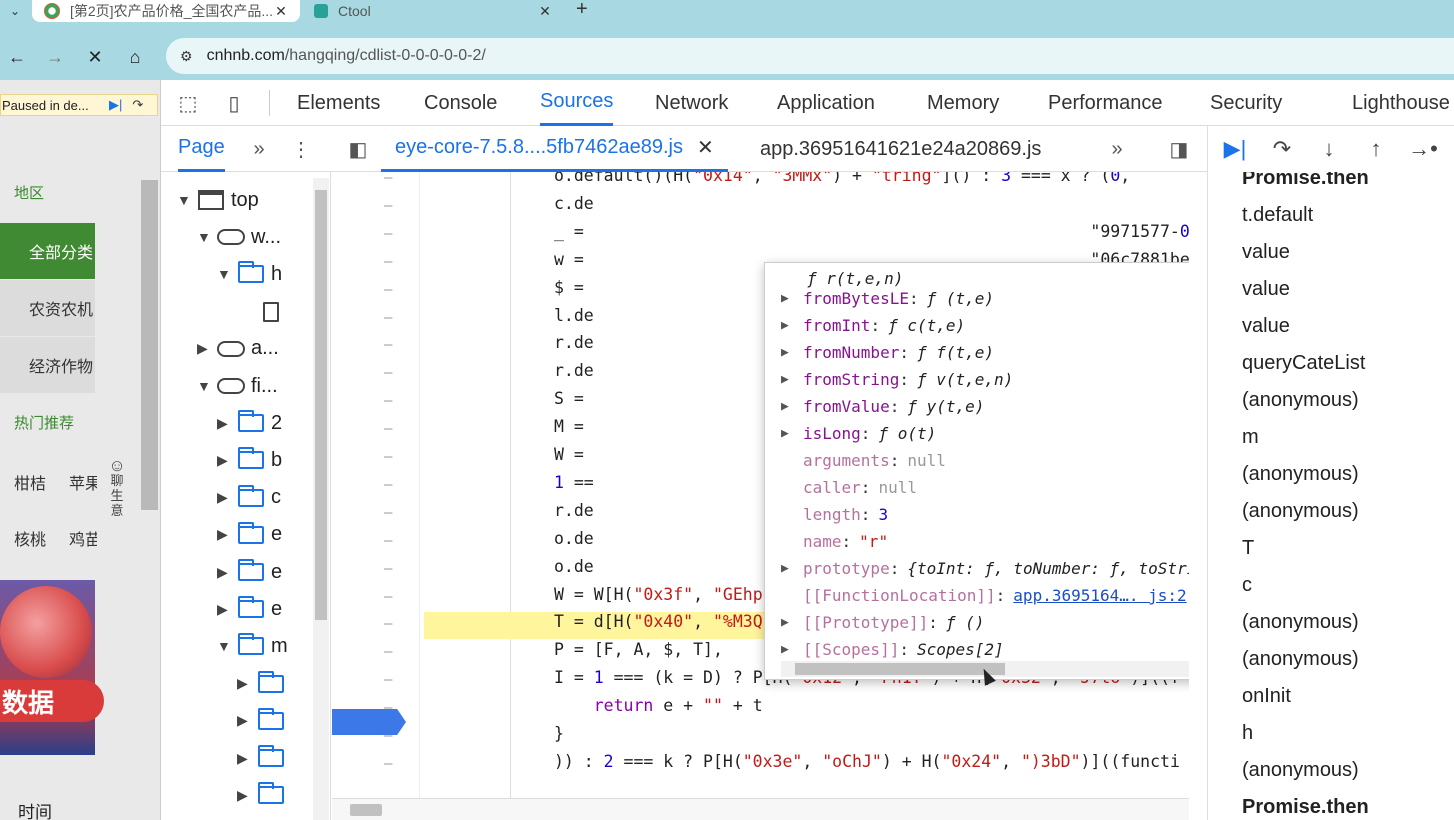  I want to click on property-row: ▶ fromValue: ƒ y(t,e), so click(882, 406).